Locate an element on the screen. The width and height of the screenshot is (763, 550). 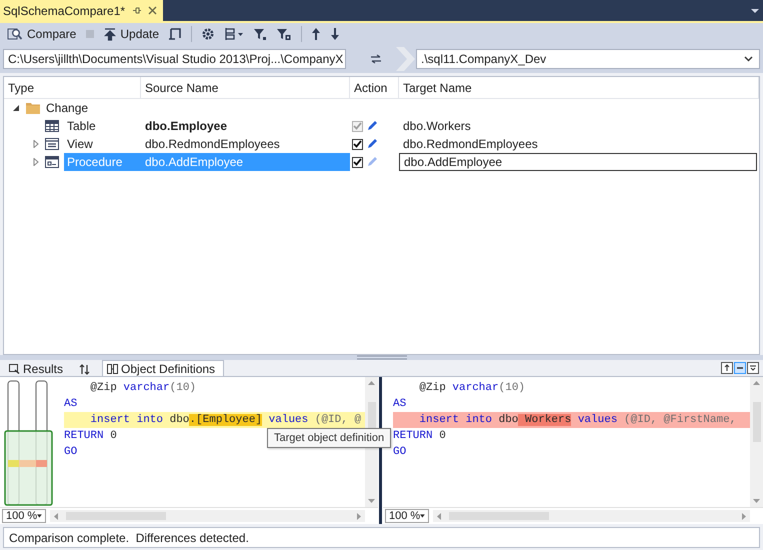
source-name-cell: dbo.RedmondEmployees is located at coordinates (245, 144).